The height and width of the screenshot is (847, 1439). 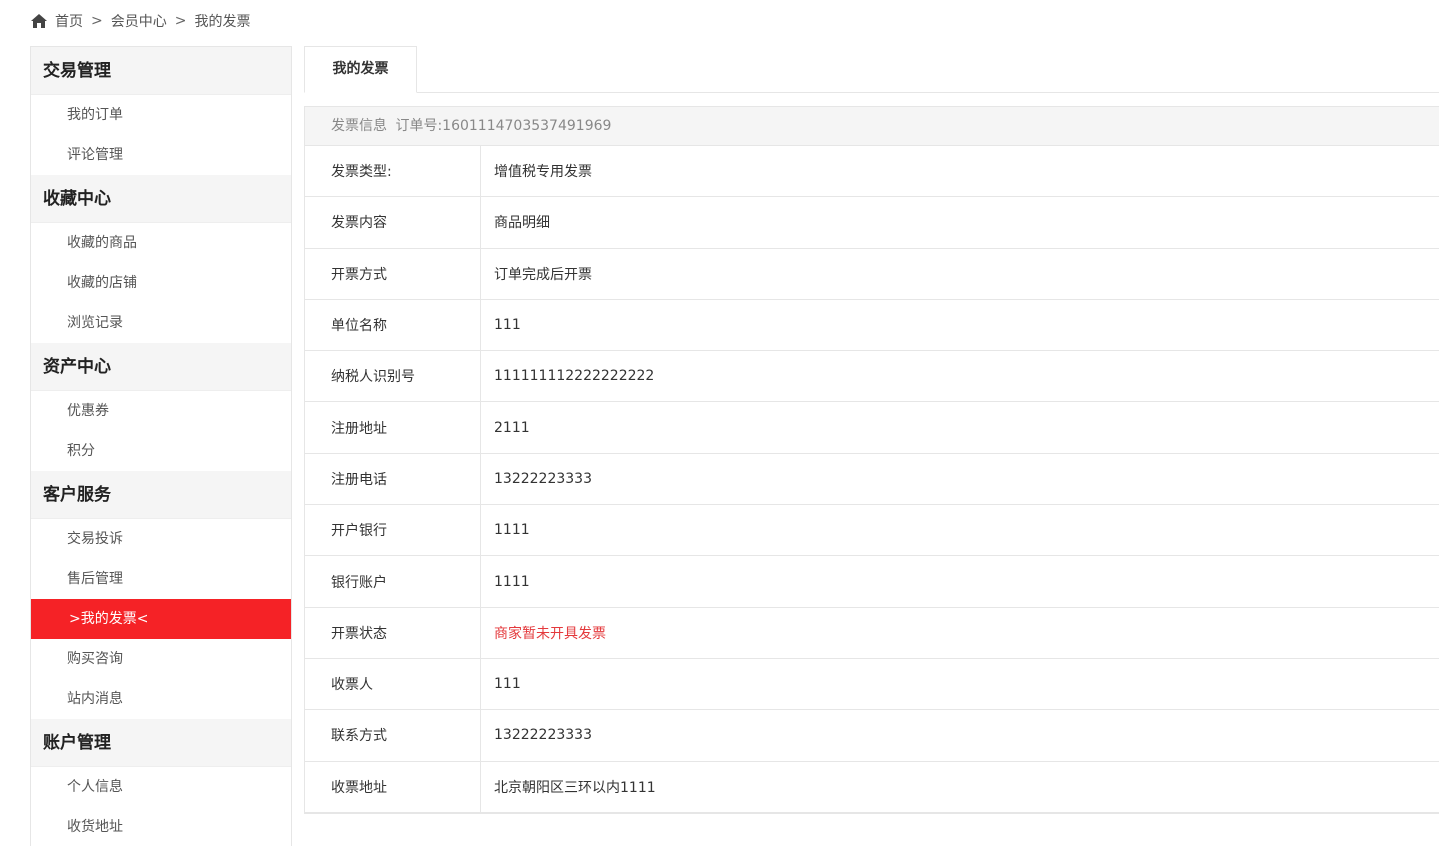 I want to click on breadcrumb-member-center: 会员中心, so click(x=139, y=21).